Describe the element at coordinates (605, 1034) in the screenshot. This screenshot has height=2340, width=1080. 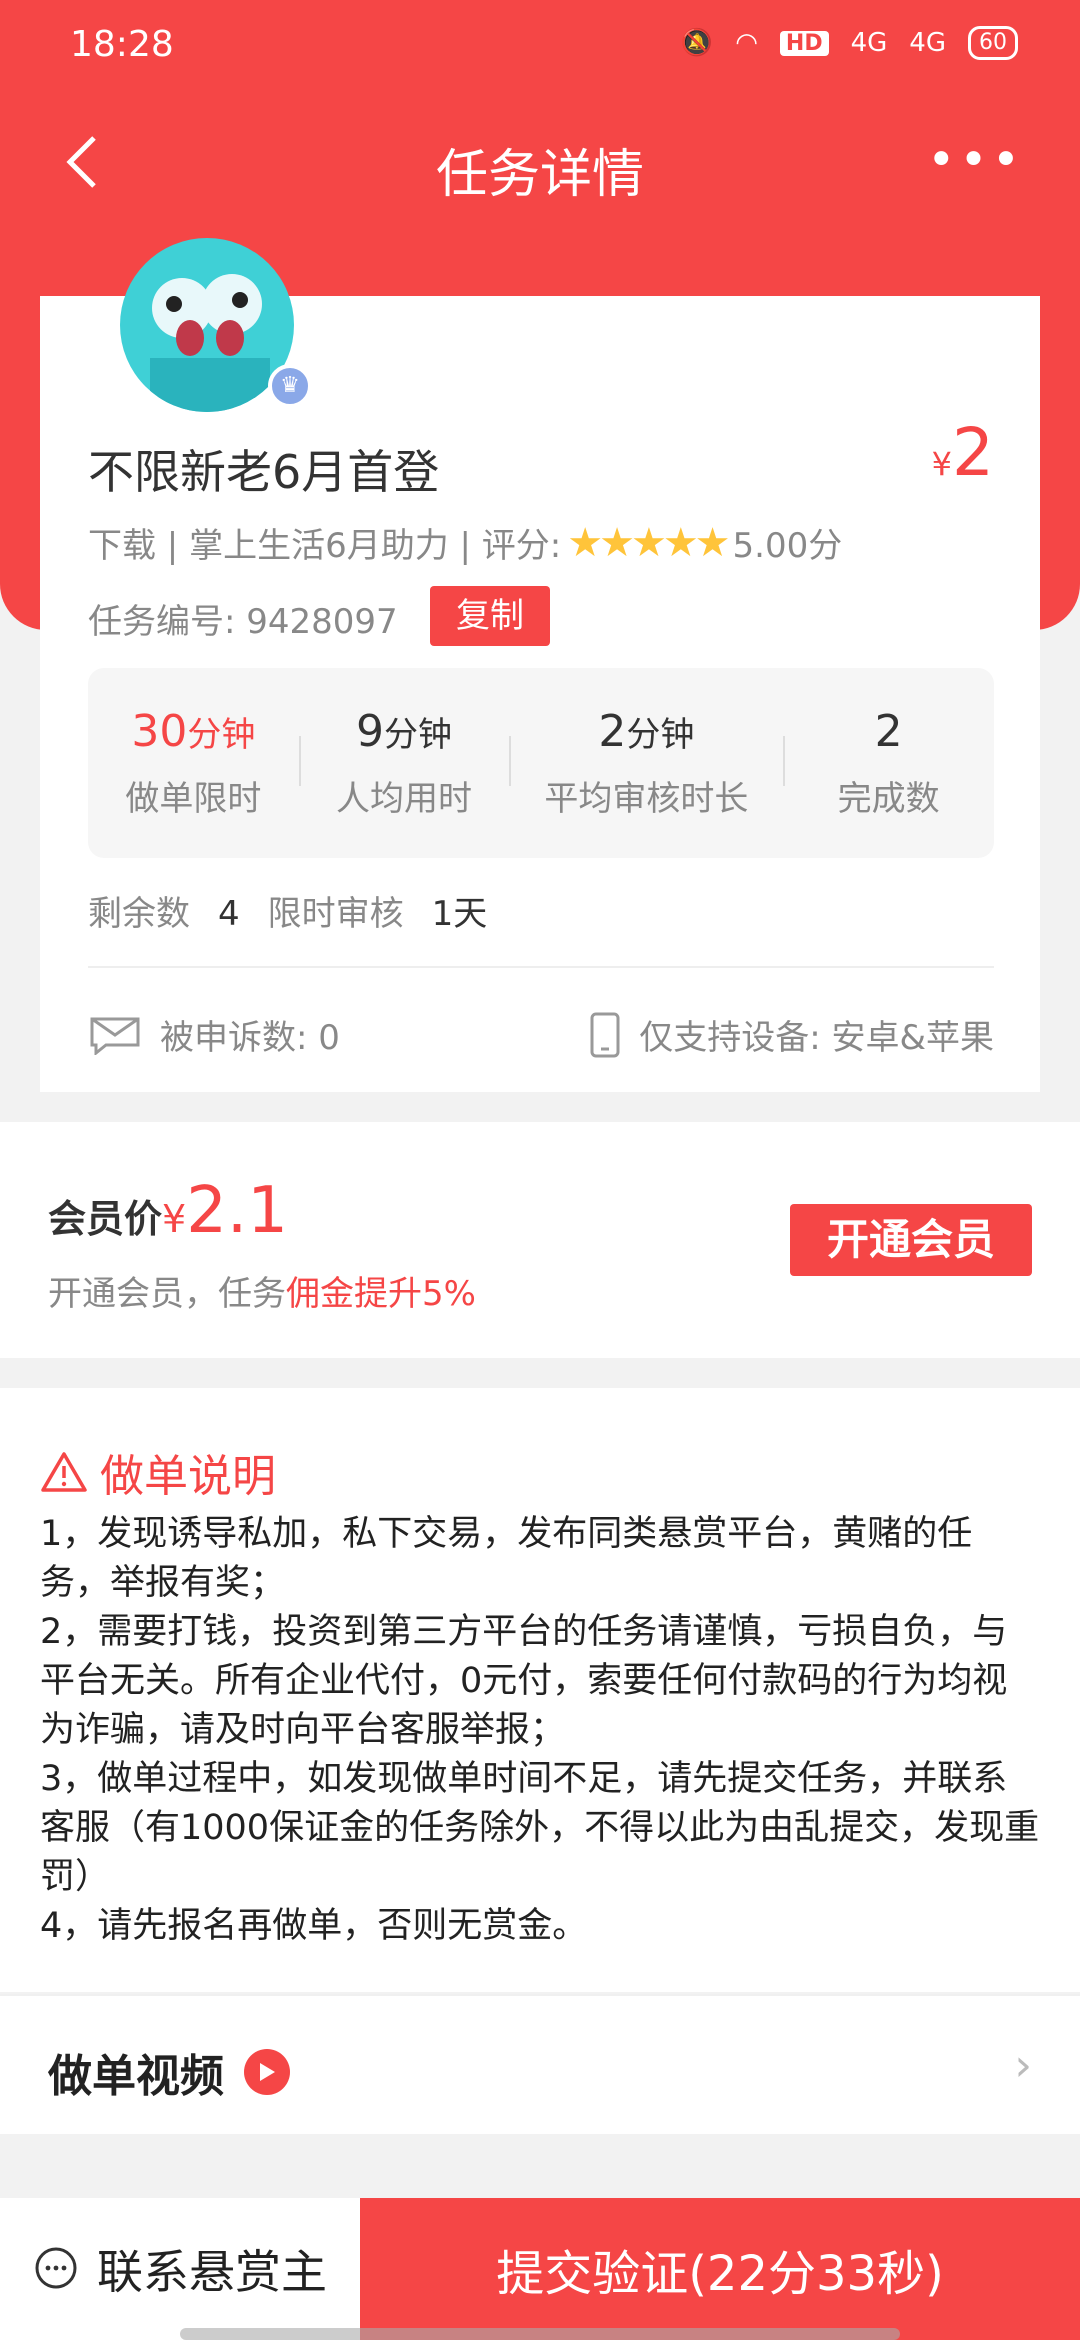
I see `phone-icon` at that location.